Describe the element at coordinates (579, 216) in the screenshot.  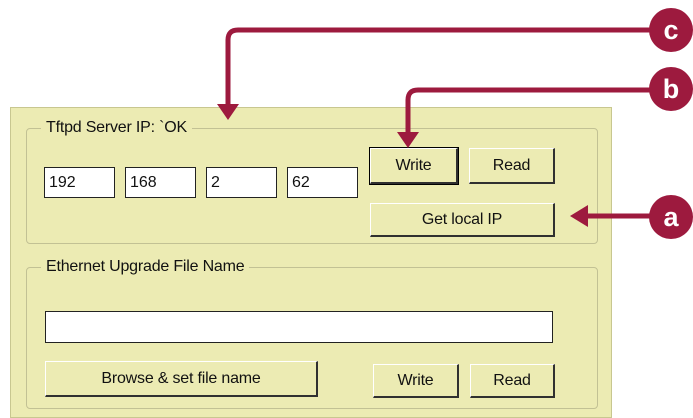
I see `callout-a-arrowhead` at that location.